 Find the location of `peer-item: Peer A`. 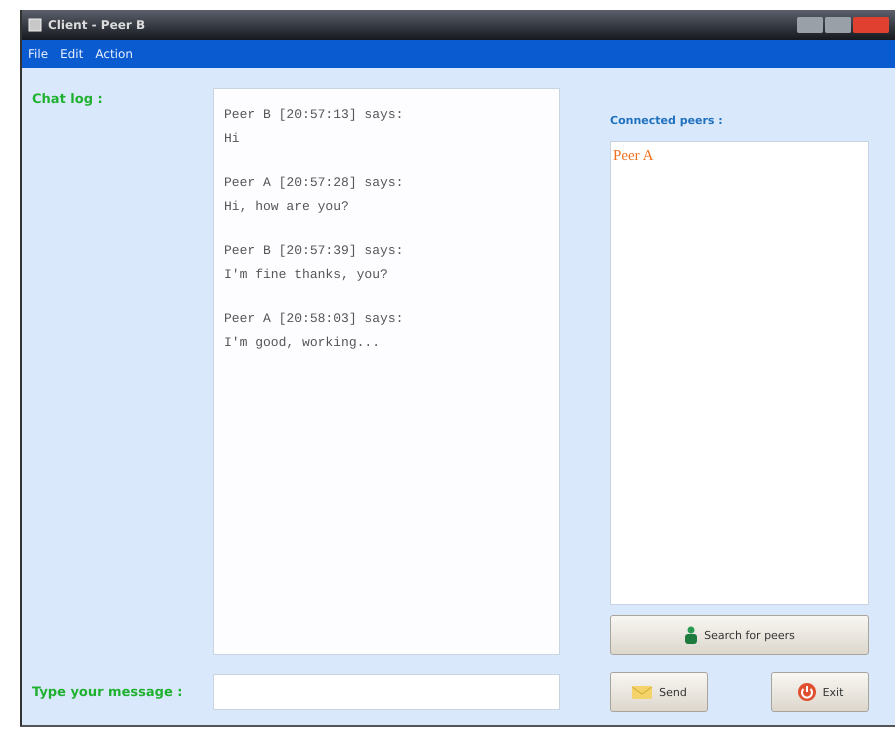

peer-item: Peer A is located at coordinates (739, 156).